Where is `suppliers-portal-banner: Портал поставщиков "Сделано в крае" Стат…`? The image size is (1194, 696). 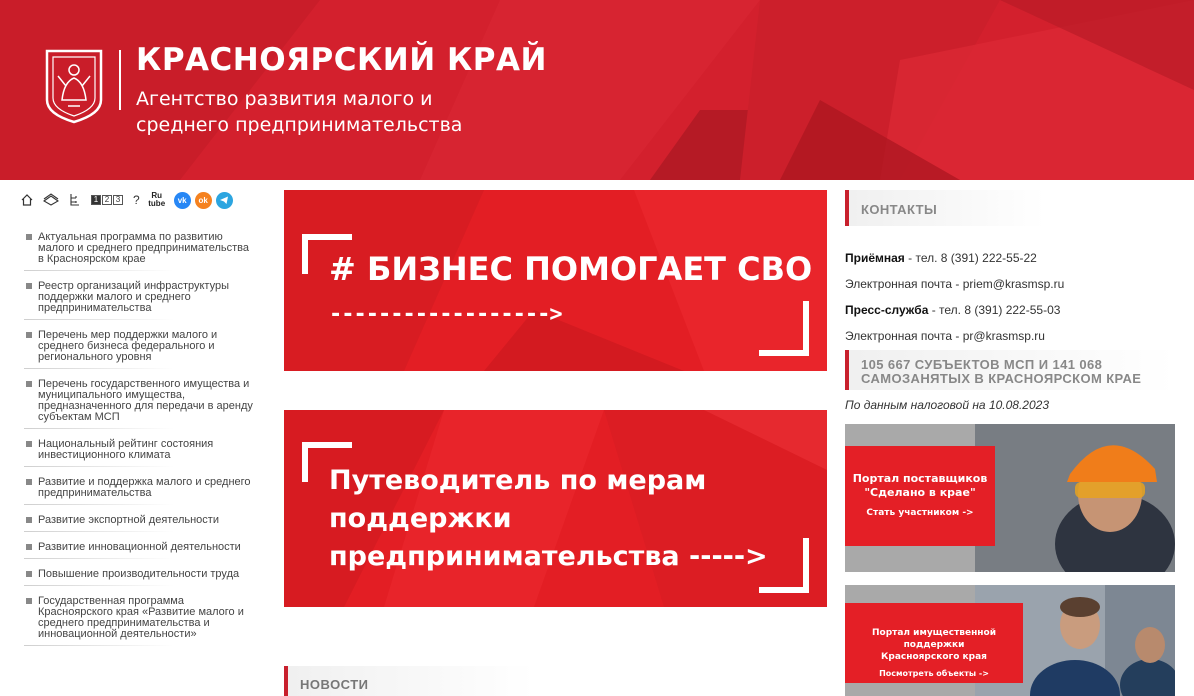 suppliers-portal-banner: Портал поставщиков "Сделано в крае" Стат… is located at coordinates (1010, 498).